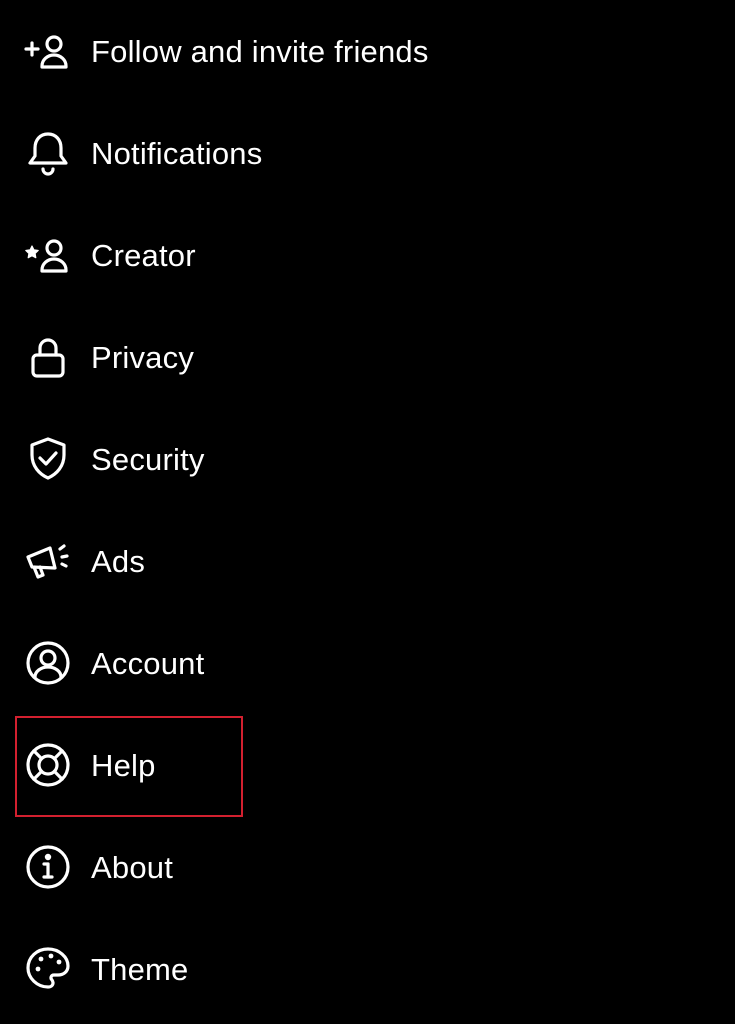  I want to click on menu-item-label: Account, so click(148, 663).